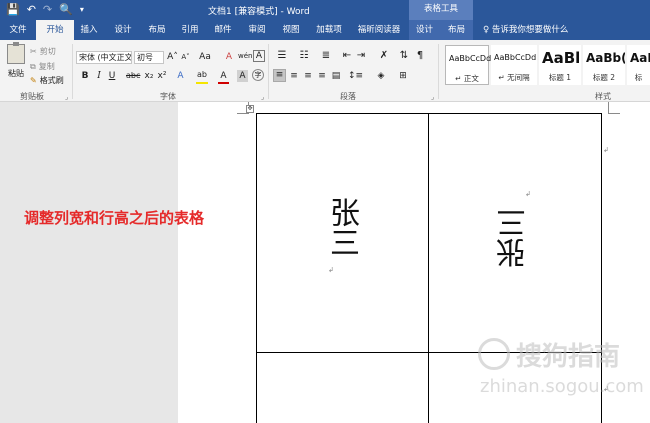 The width and height of the screenshot is (650, 423). Describe the element at coordinates (258, 75) in the screenshot. I see `enclose-characters-button: 字` at that location.